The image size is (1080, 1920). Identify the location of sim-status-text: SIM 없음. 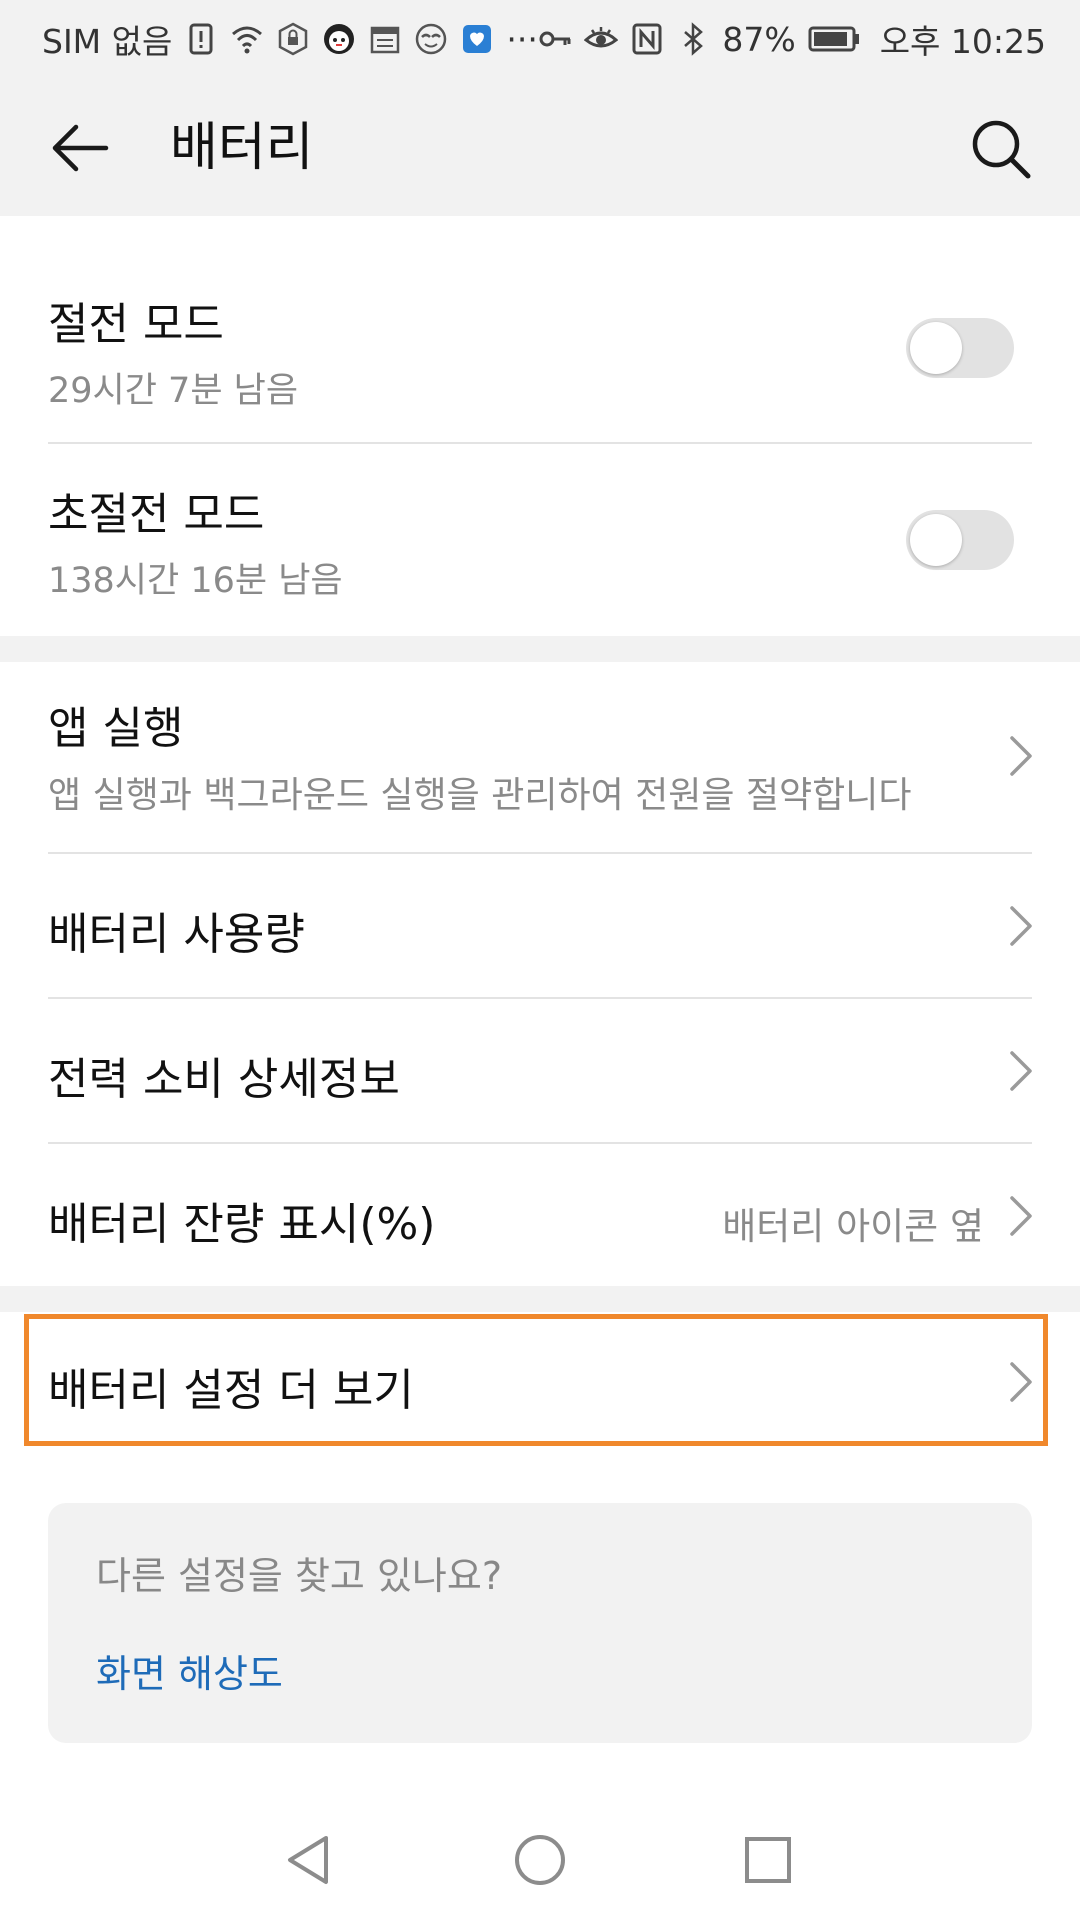
(107, 41).